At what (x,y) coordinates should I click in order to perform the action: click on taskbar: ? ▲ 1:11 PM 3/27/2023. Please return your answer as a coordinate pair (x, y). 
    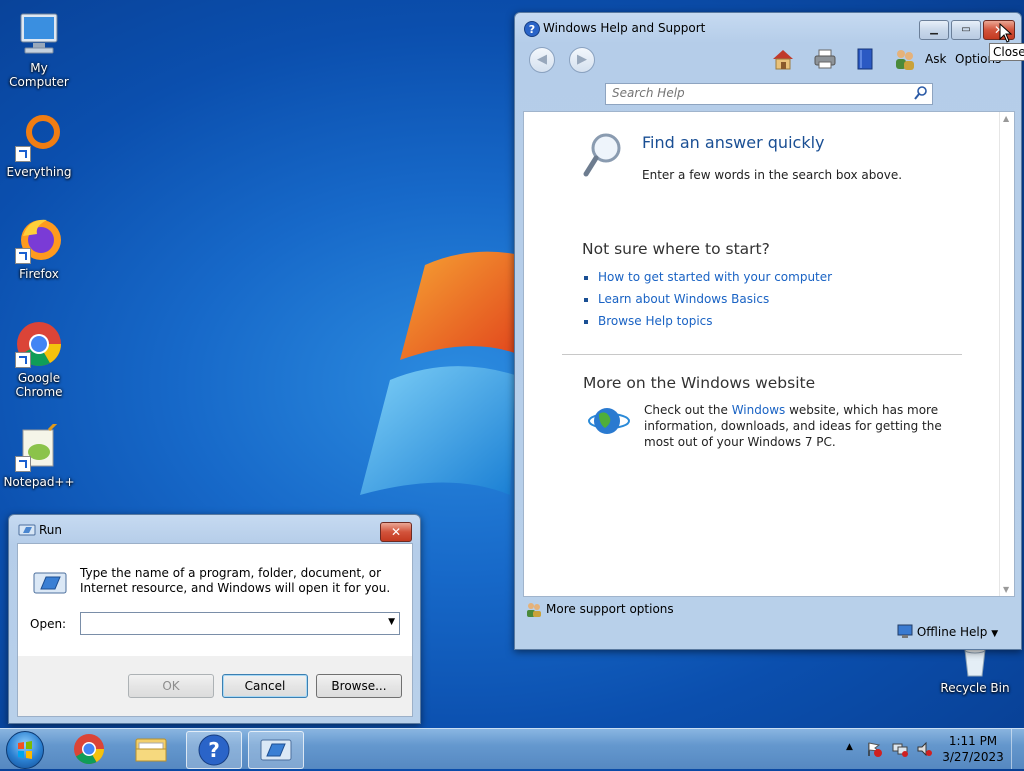
    Looking at the image, I should click on (512, 748).